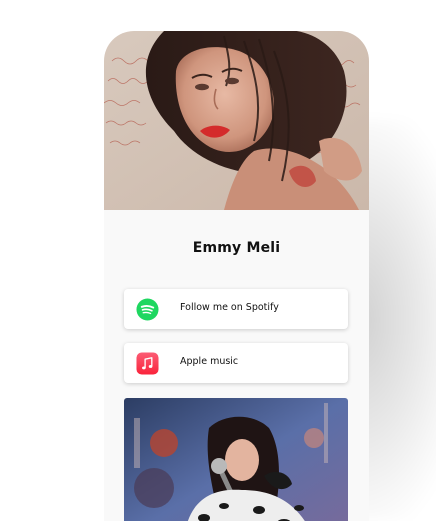 Image resolution: width=436 pixels, height=521 pixels. What do you see at coordinates (229, 307) in the screenshot?
I see `spotify-link-label: Follow me on Spotify` at bounding box center [229, 307].